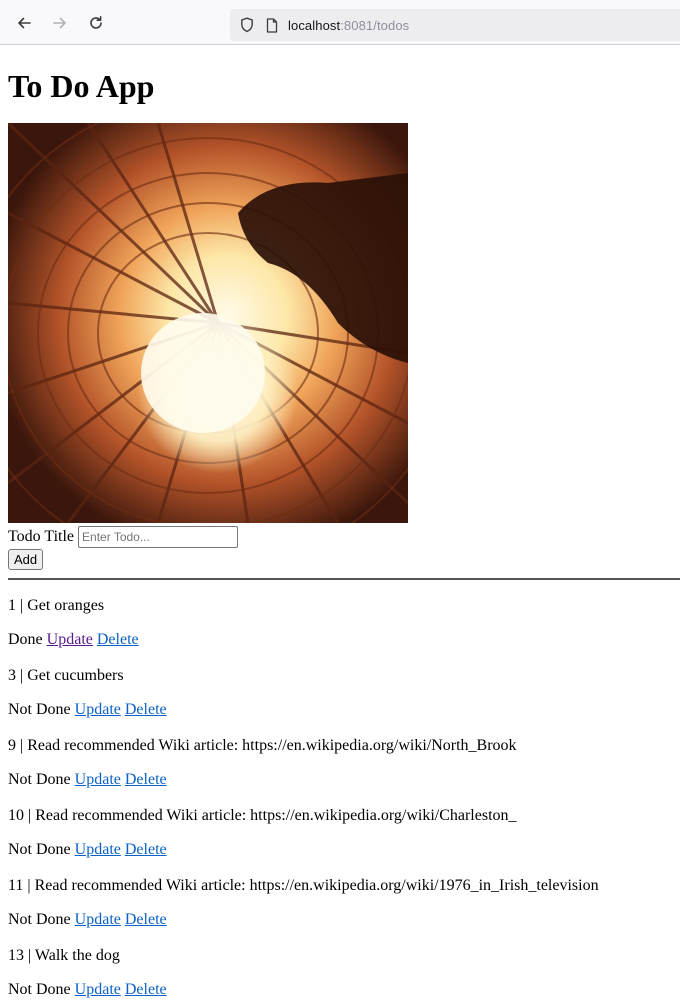 The width and height of the screenshot is (680, 1000). I want to click on back-button, so click(24, 23).